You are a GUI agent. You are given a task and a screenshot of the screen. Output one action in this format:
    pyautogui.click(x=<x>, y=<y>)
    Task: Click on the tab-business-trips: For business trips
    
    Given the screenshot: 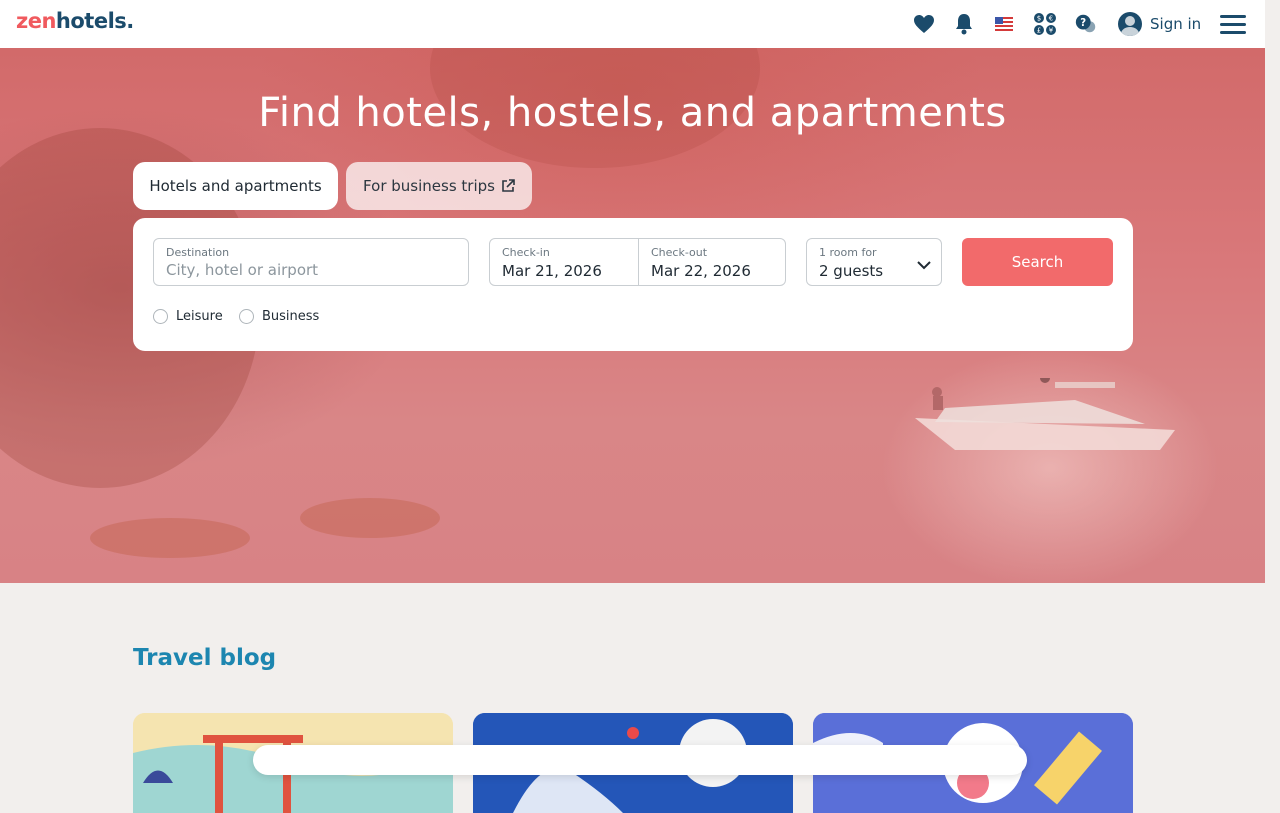 What is the action you would take?
    pyautogui.click(x=439, y=186)
    